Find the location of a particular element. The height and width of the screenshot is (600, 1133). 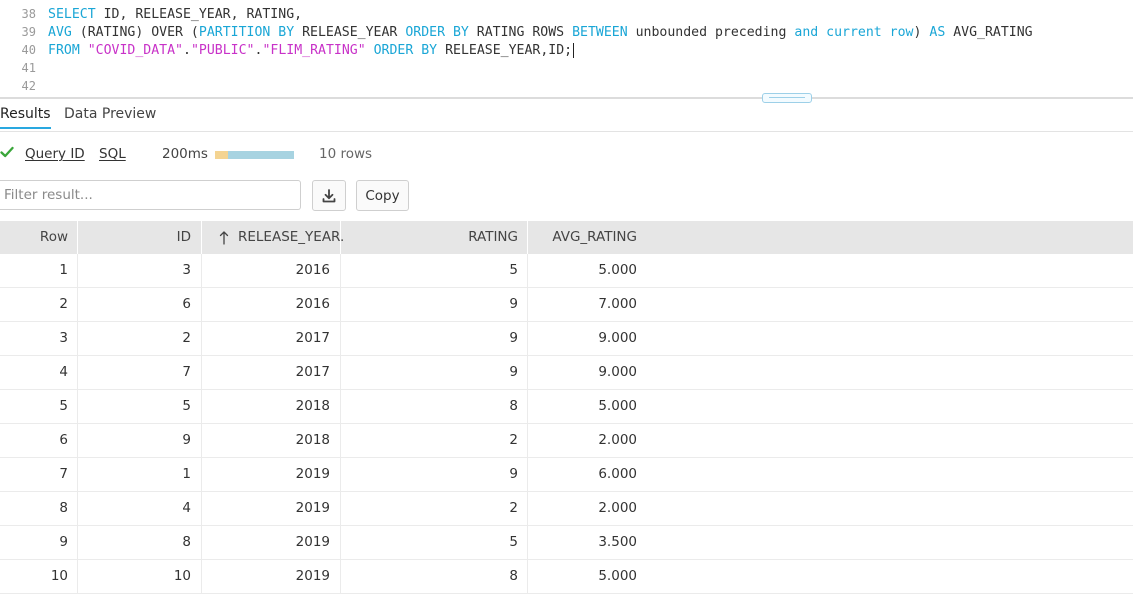

cell-row-number: 2 is located at coordinates (39, 304).